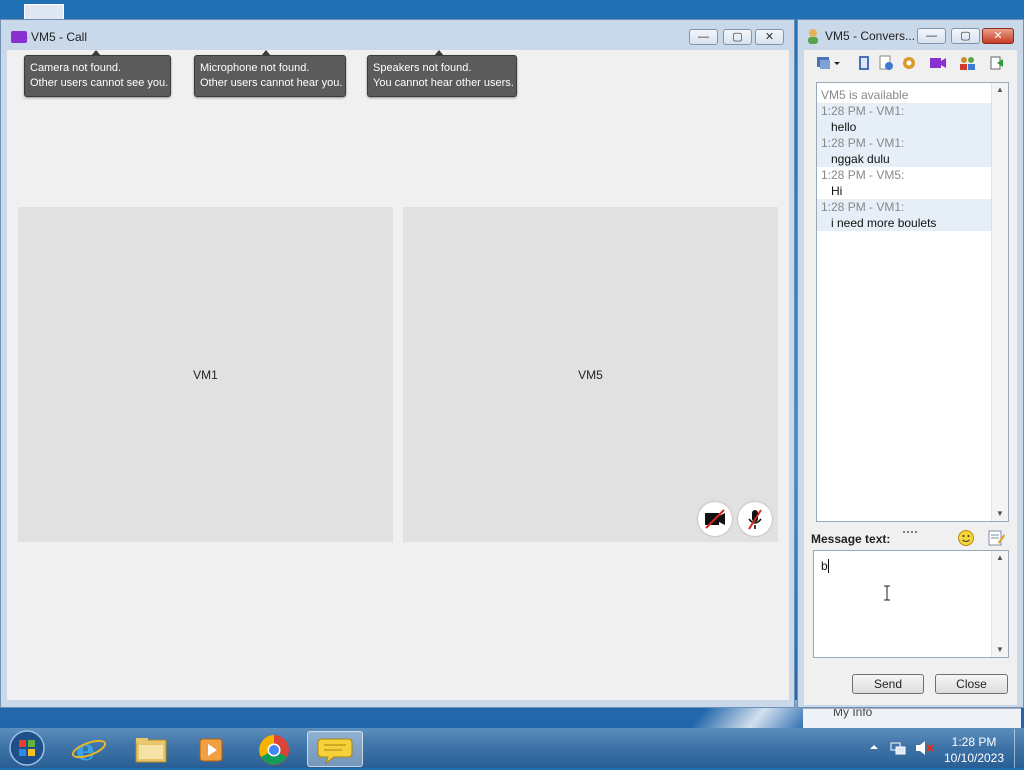  I want to click on taskbar-explorer, so click(151, 749).